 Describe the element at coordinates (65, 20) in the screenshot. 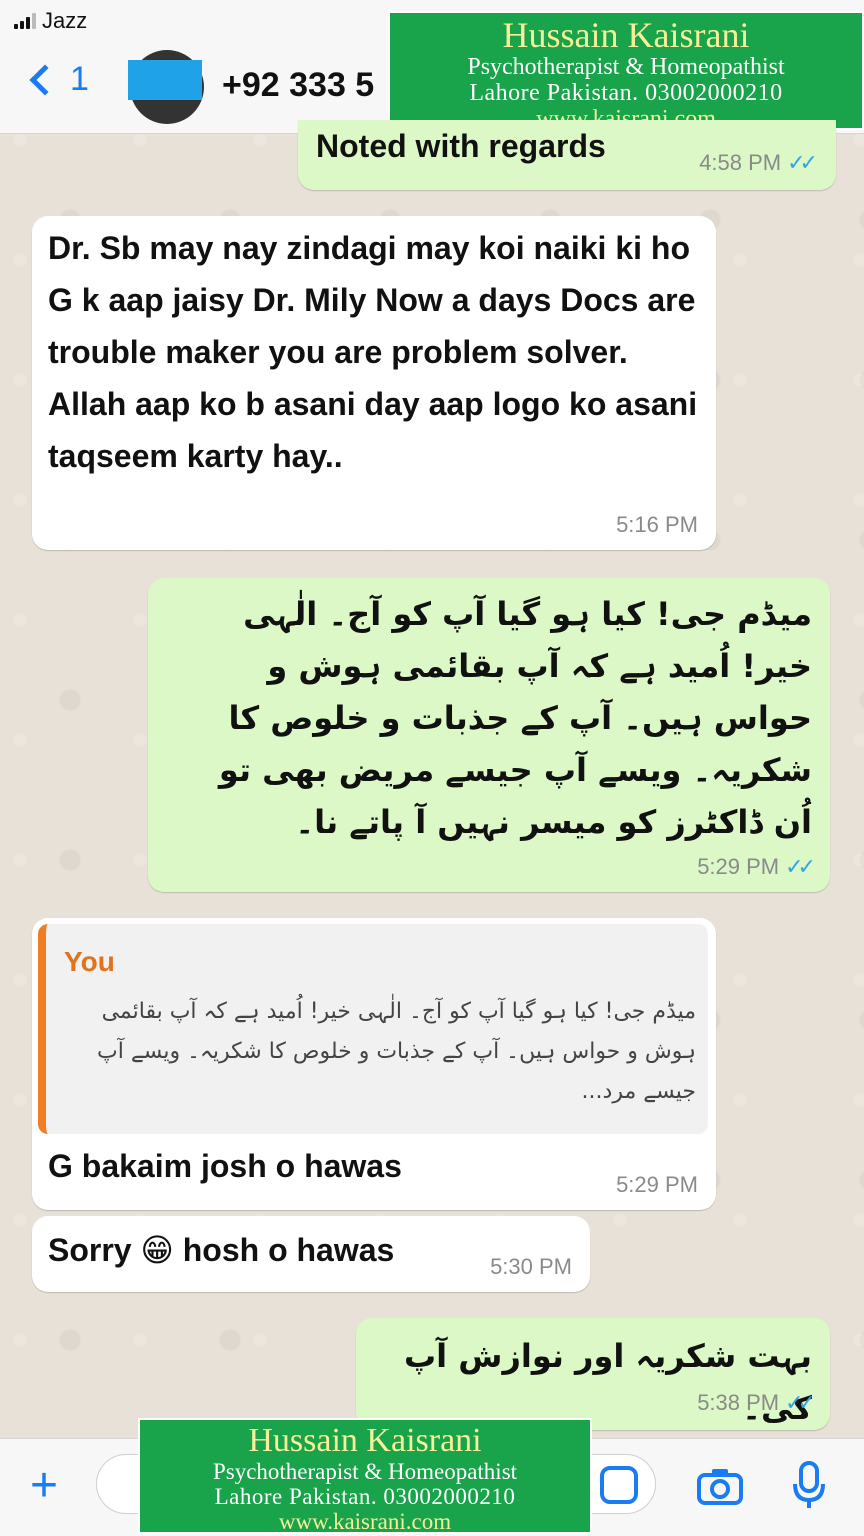

I see `carrier-label: Jazz` at that location.